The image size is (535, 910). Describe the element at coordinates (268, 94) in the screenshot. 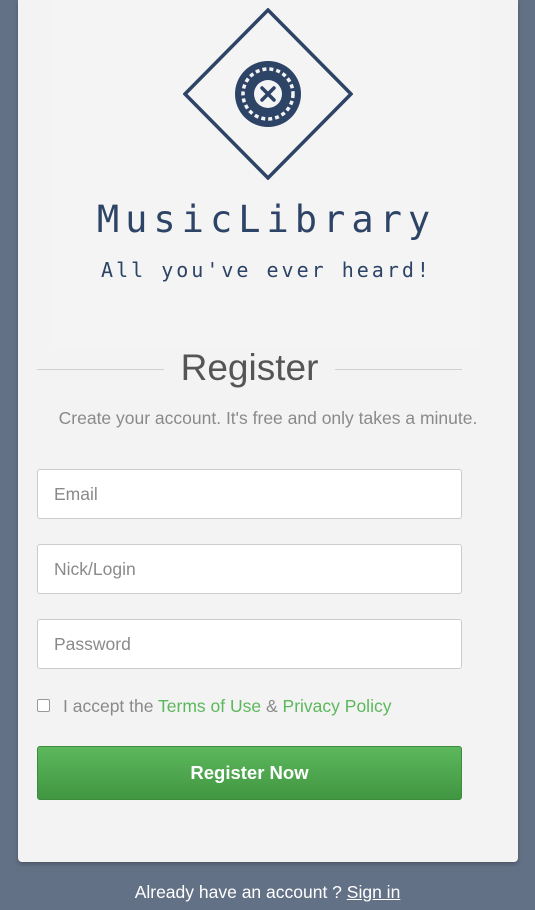

I see `vinyl-record-x-icon` at that location.